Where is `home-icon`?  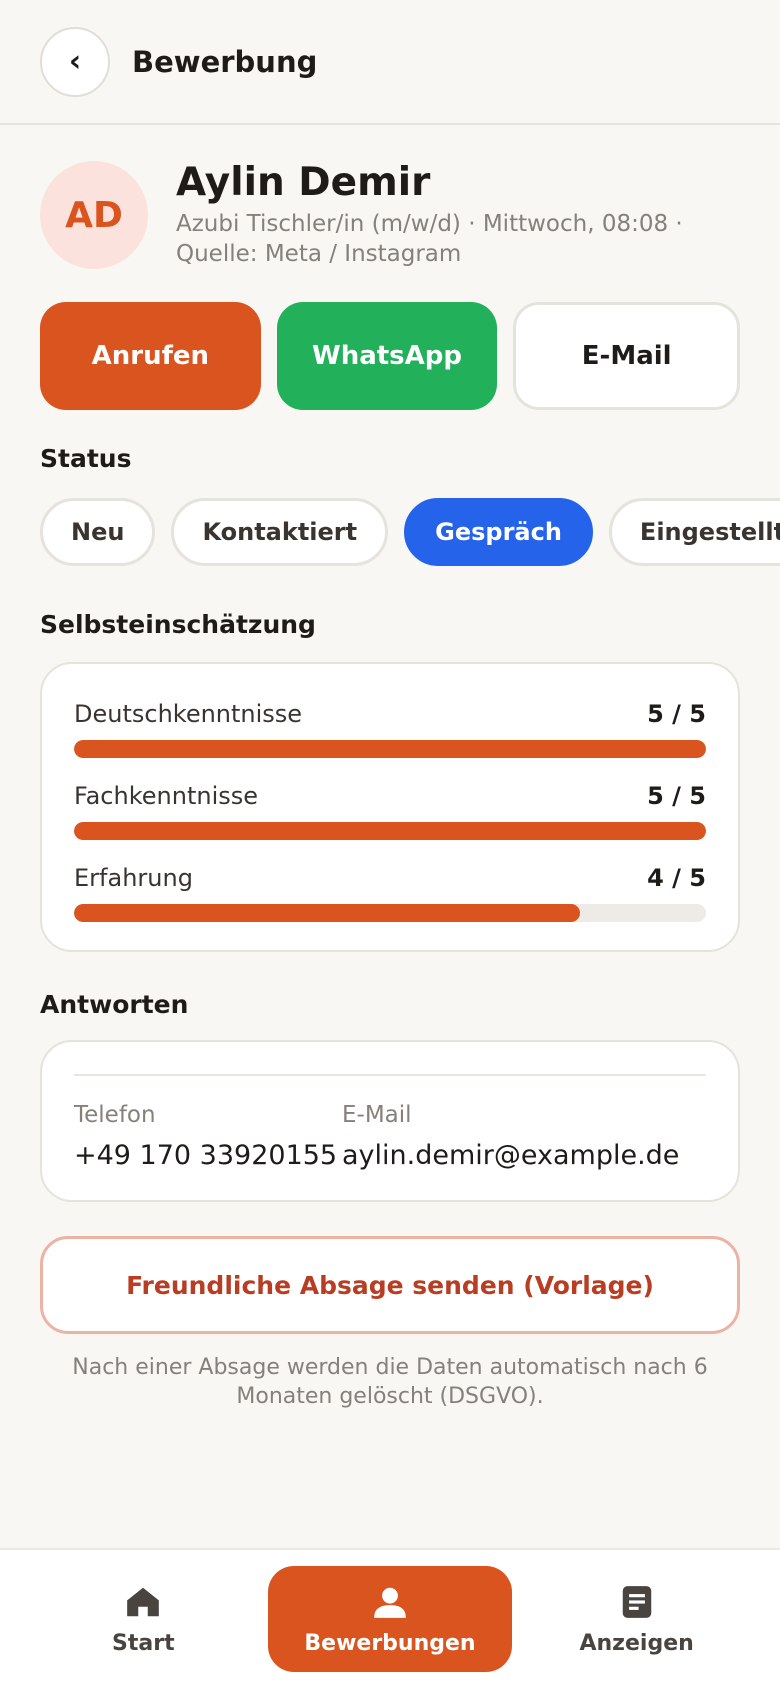
home-icon is located at coordinates (143, 1601).